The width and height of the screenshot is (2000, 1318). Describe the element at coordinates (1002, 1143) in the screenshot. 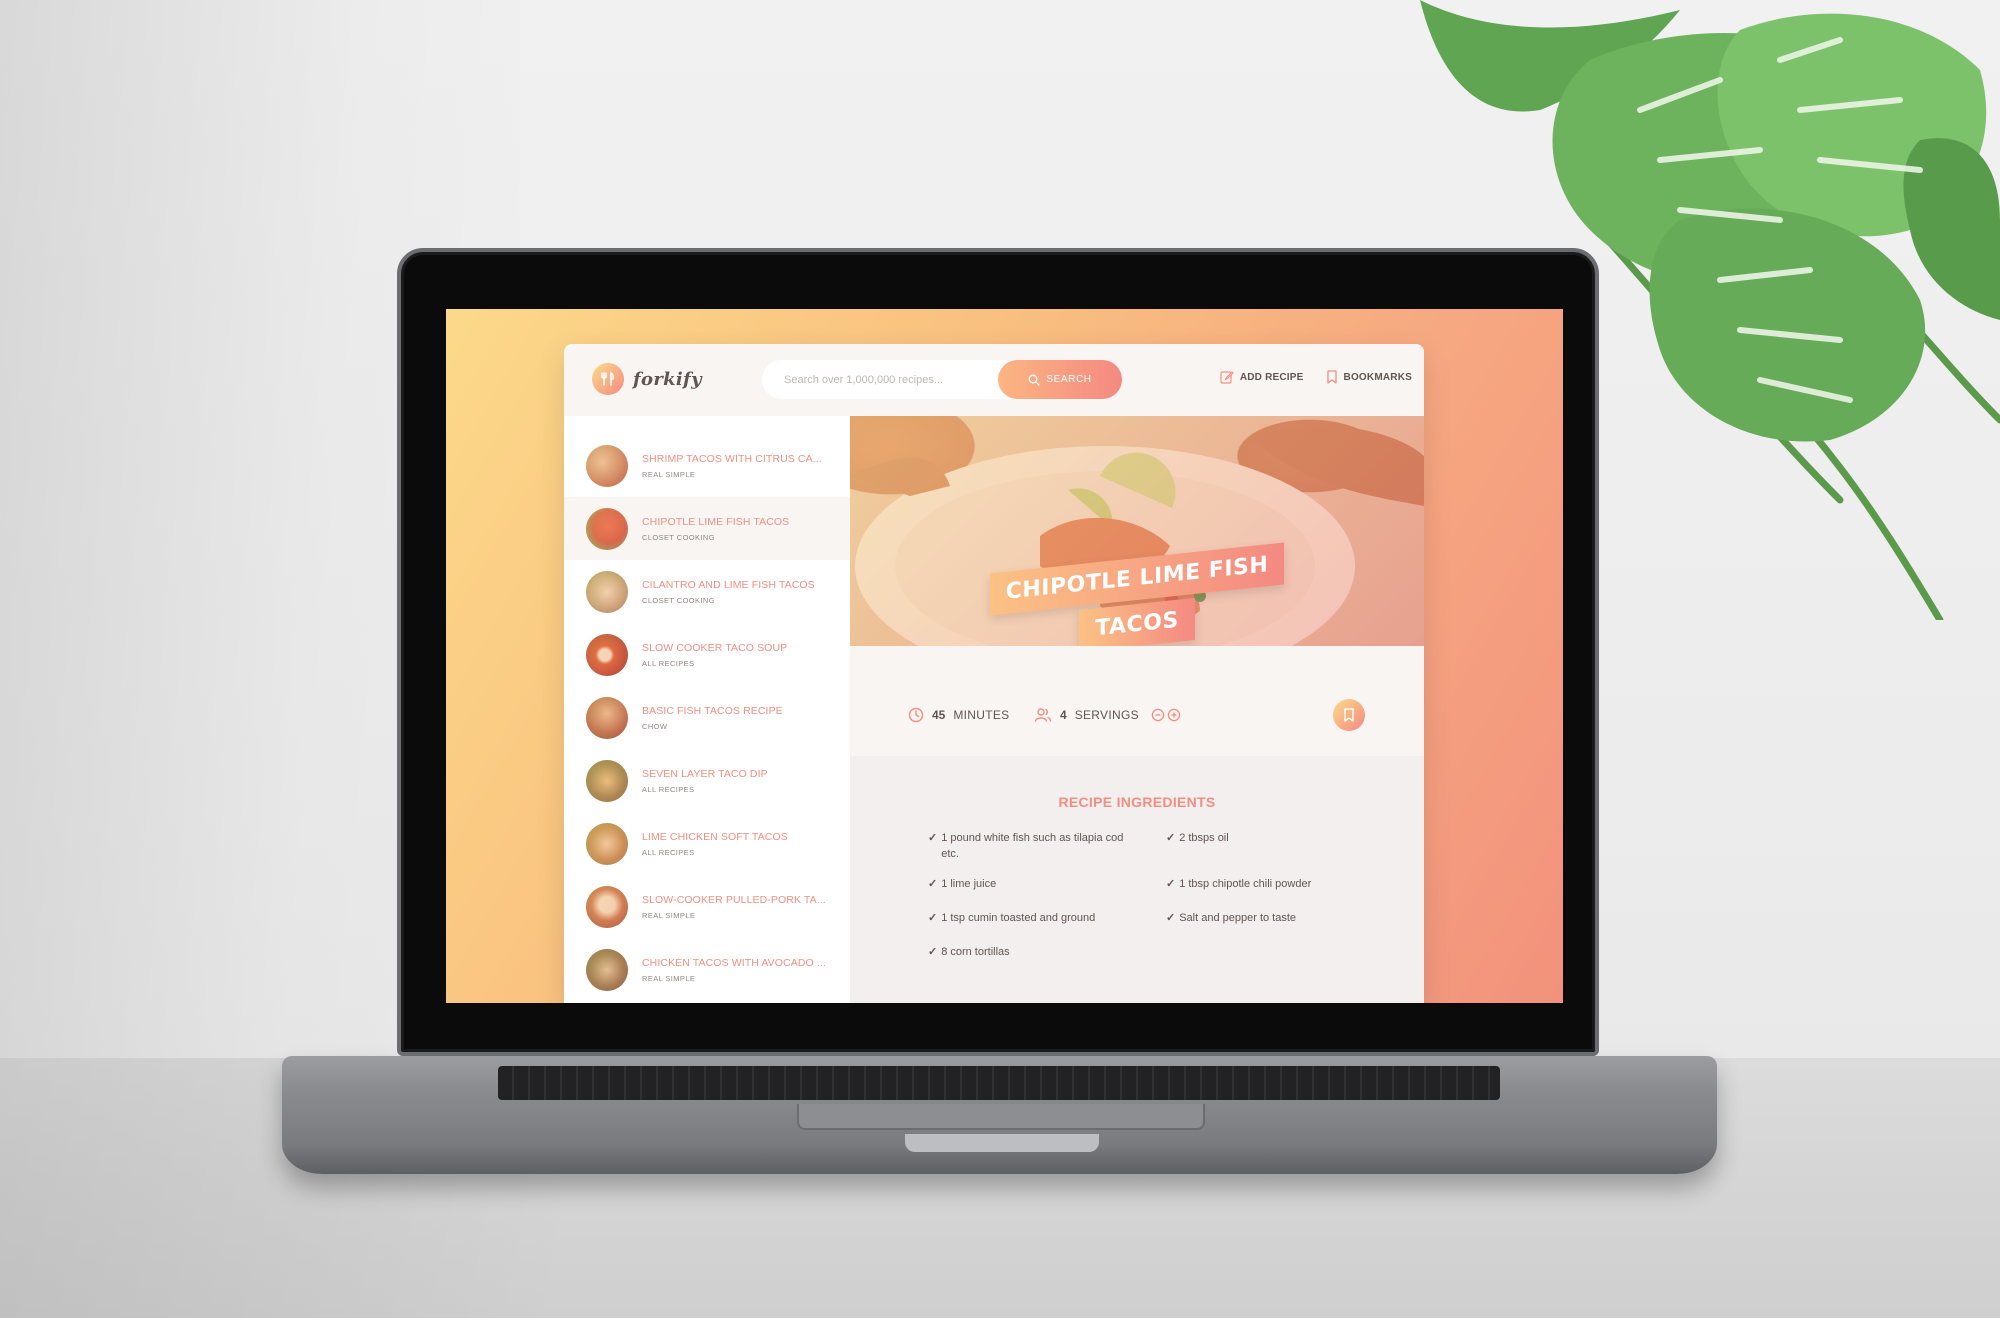

I see `laptop-notch` at that location.